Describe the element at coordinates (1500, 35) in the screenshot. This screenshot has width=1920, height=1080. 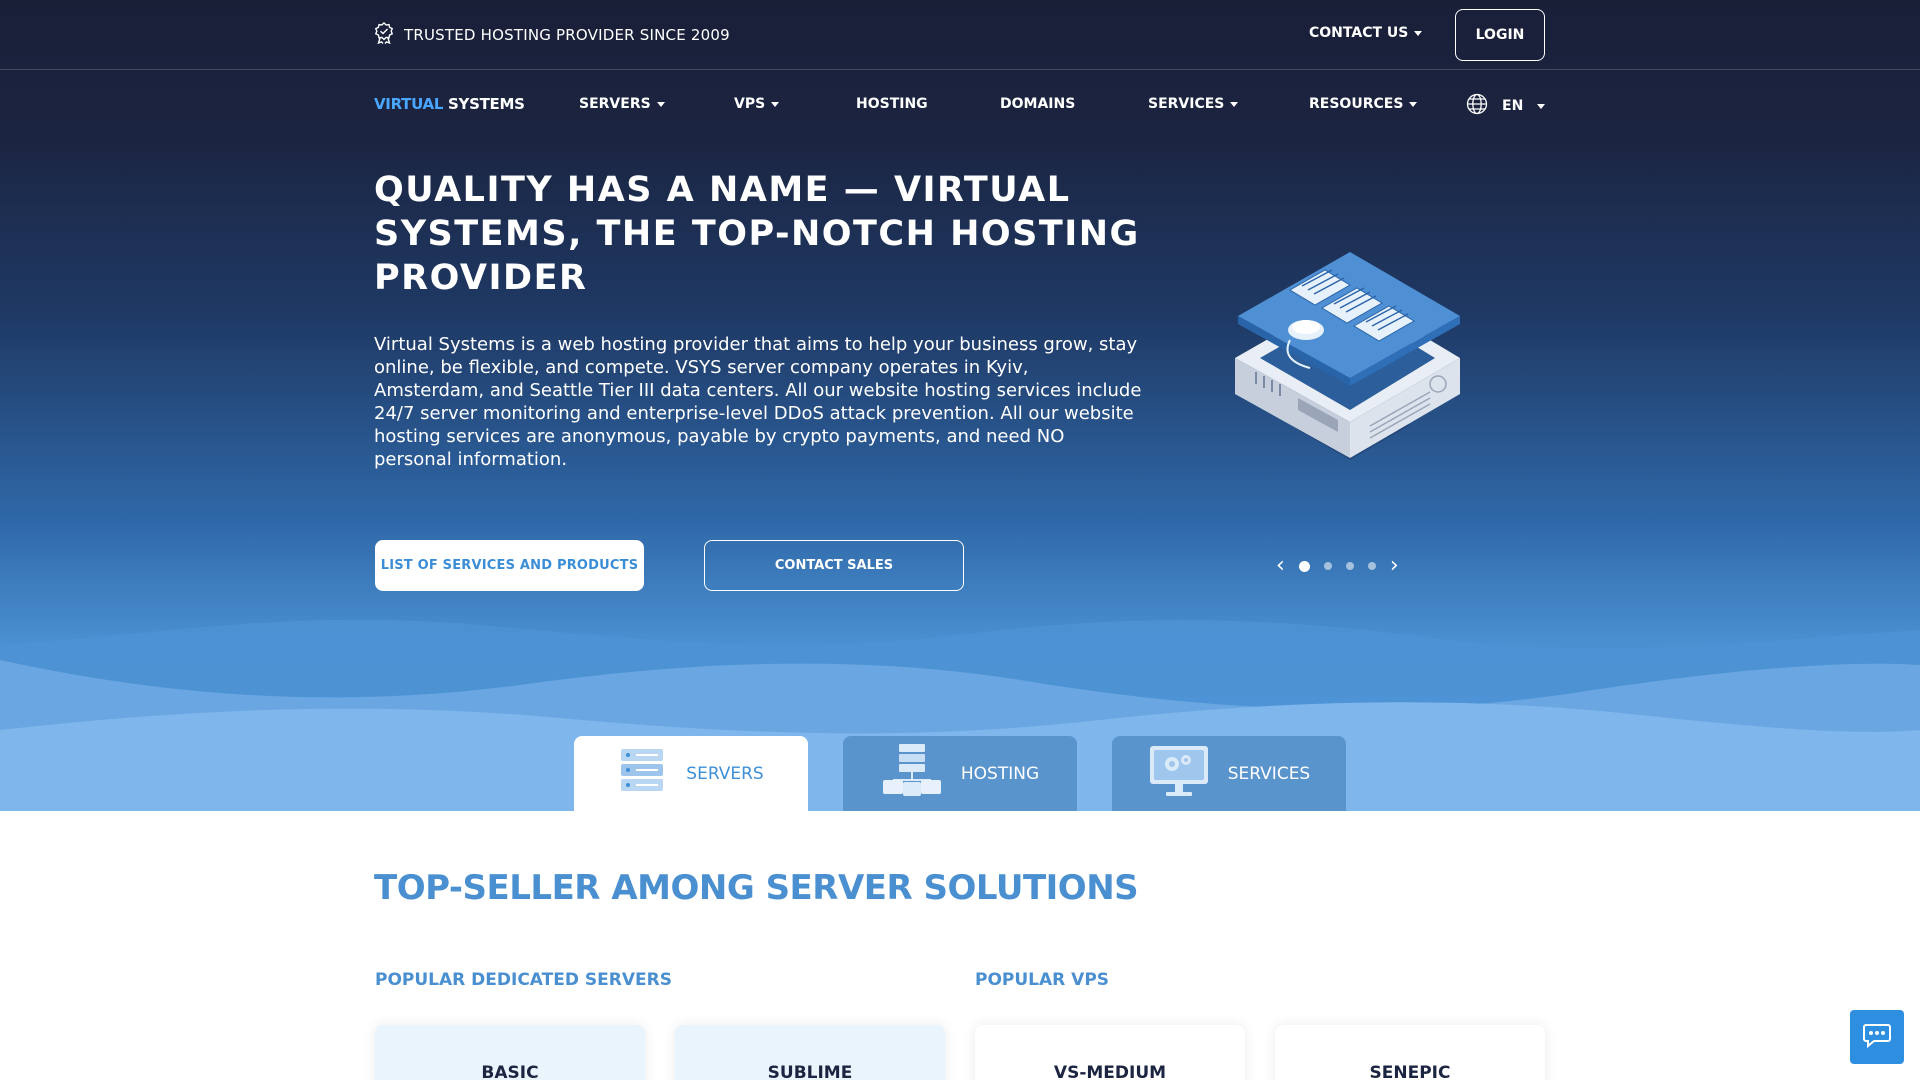
I see `login-button: LOGIN` at that location.